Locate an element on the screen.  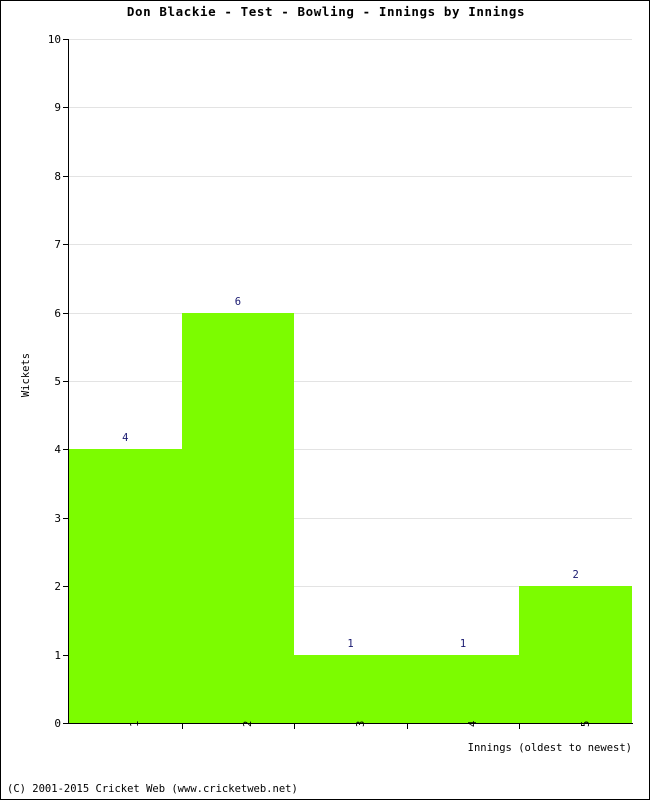
y-axis-tick-label: 1 is located at coordinates (57, 655).